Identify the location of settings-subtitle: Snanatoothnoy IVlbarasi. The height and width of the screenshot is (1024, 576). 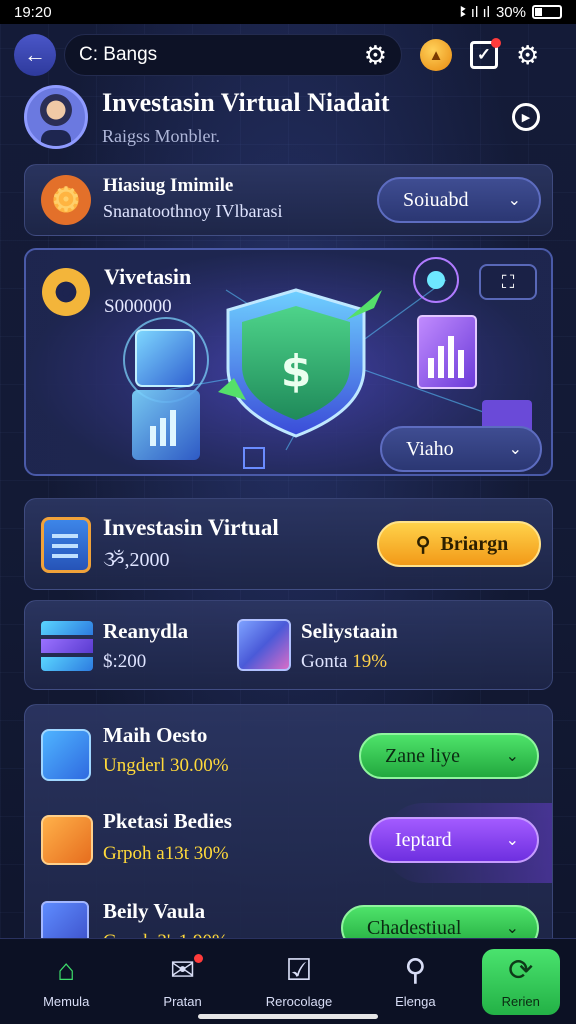
(193, 211).